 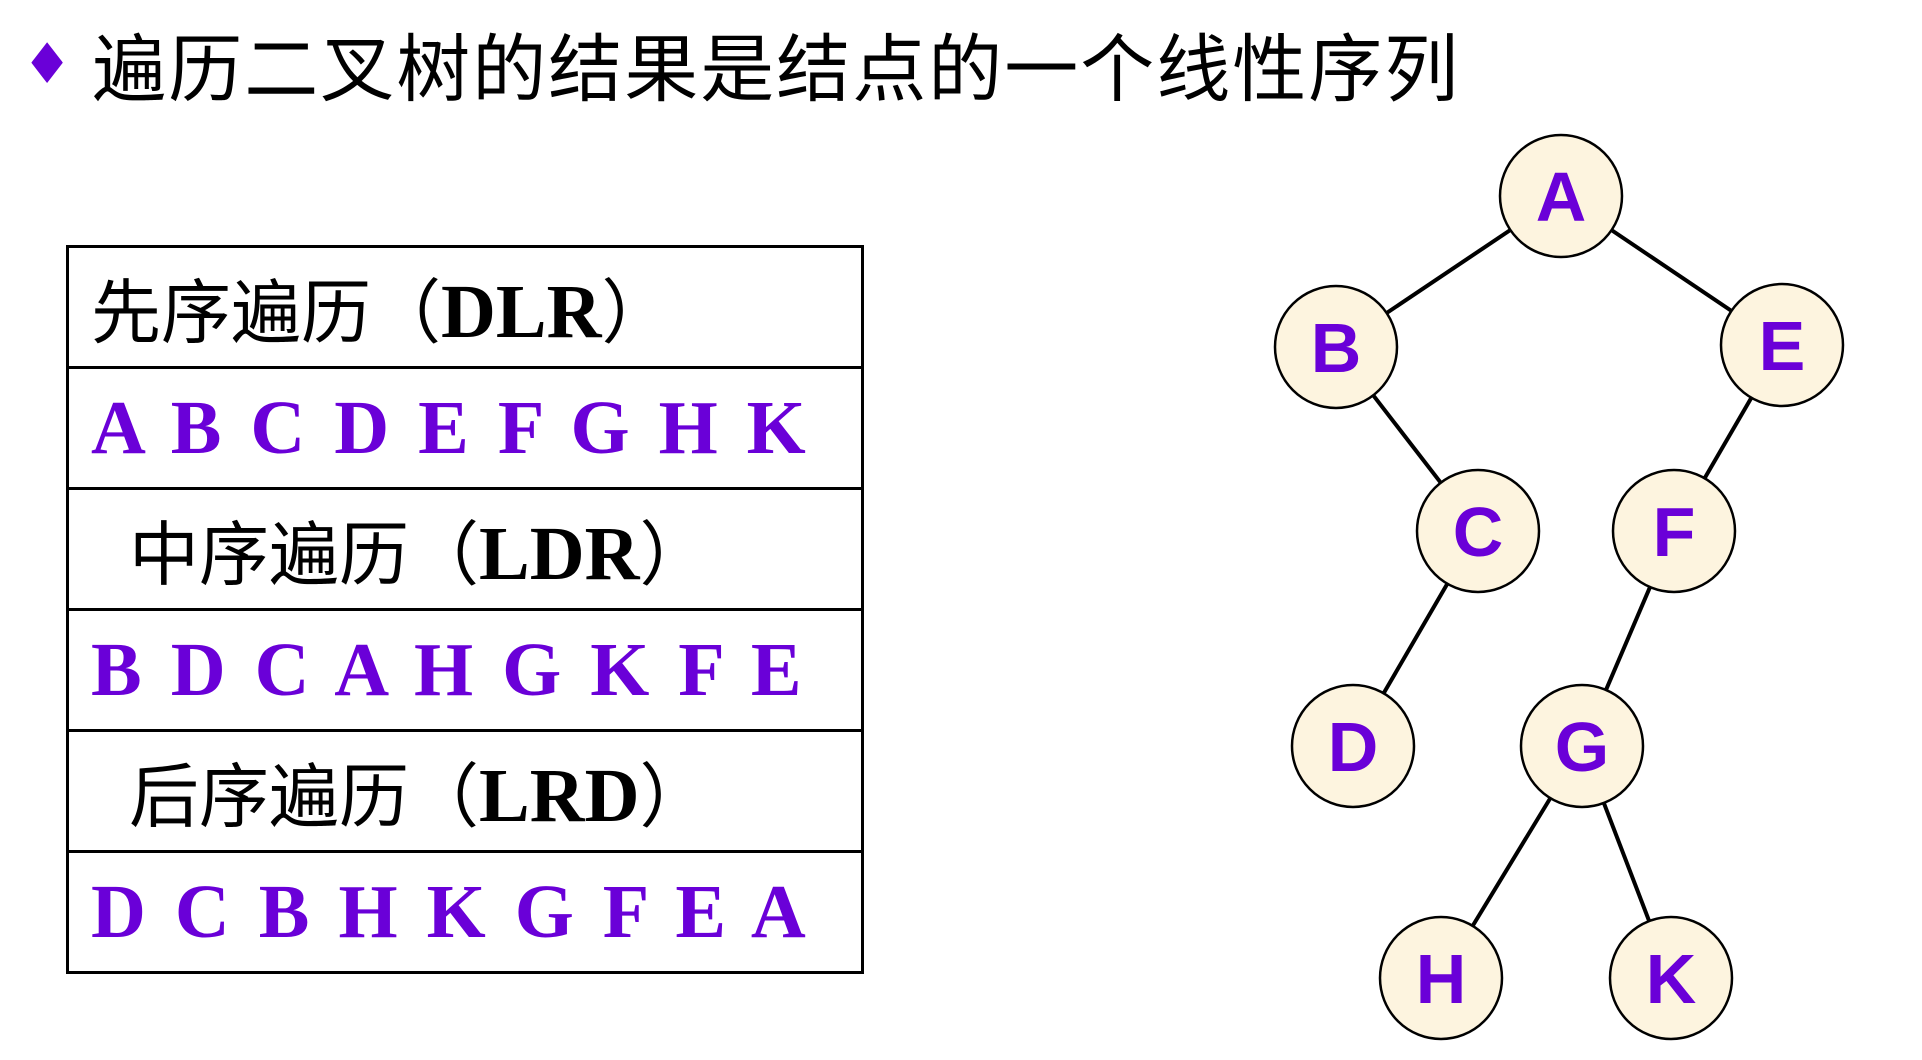 I want to click on tree-node-label: G, so click(x=1582, y=747).